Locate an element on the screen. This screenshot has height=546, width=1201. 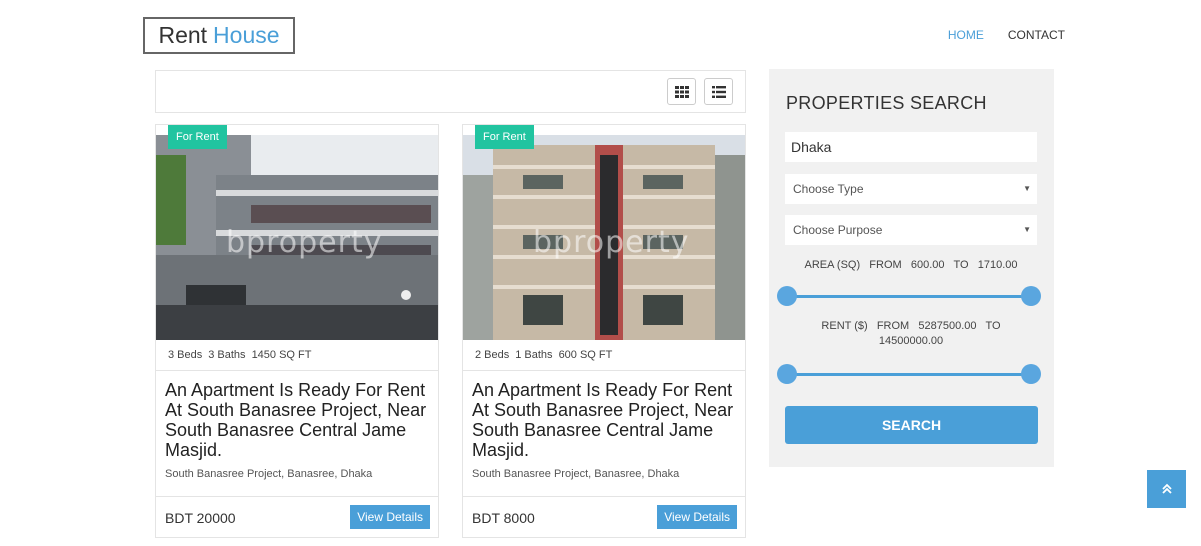
purpose-select: Choose Purpose ▼ is located at coordinates (911, 230).